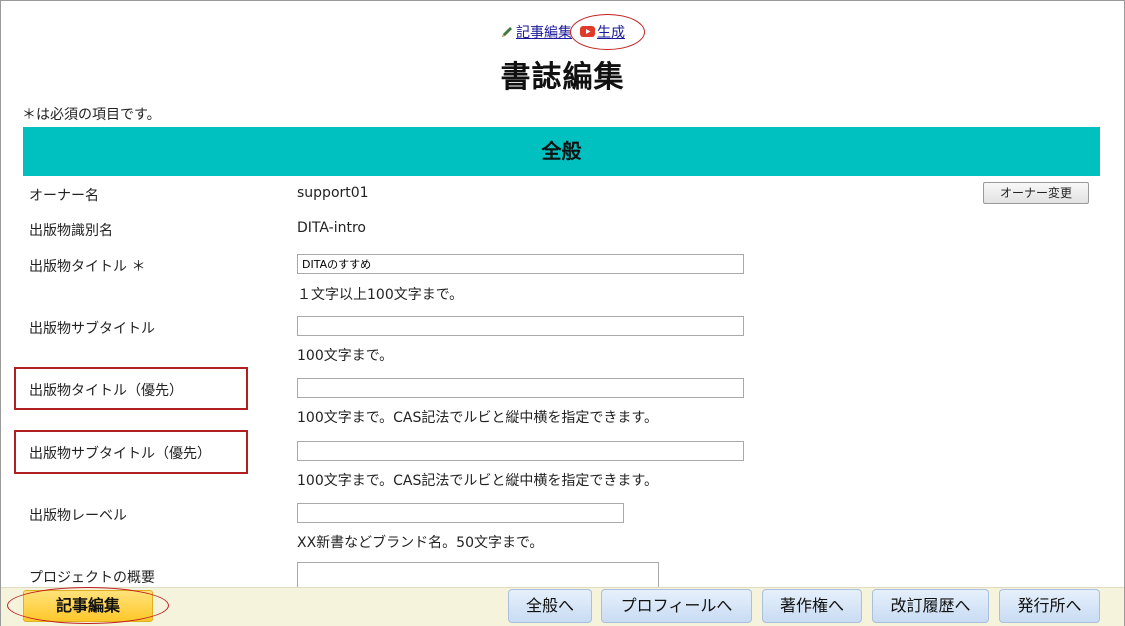 The width and height of the screenshot is (1125, 626). I want to click on page-title: 書誌編集, so click(562, 77).